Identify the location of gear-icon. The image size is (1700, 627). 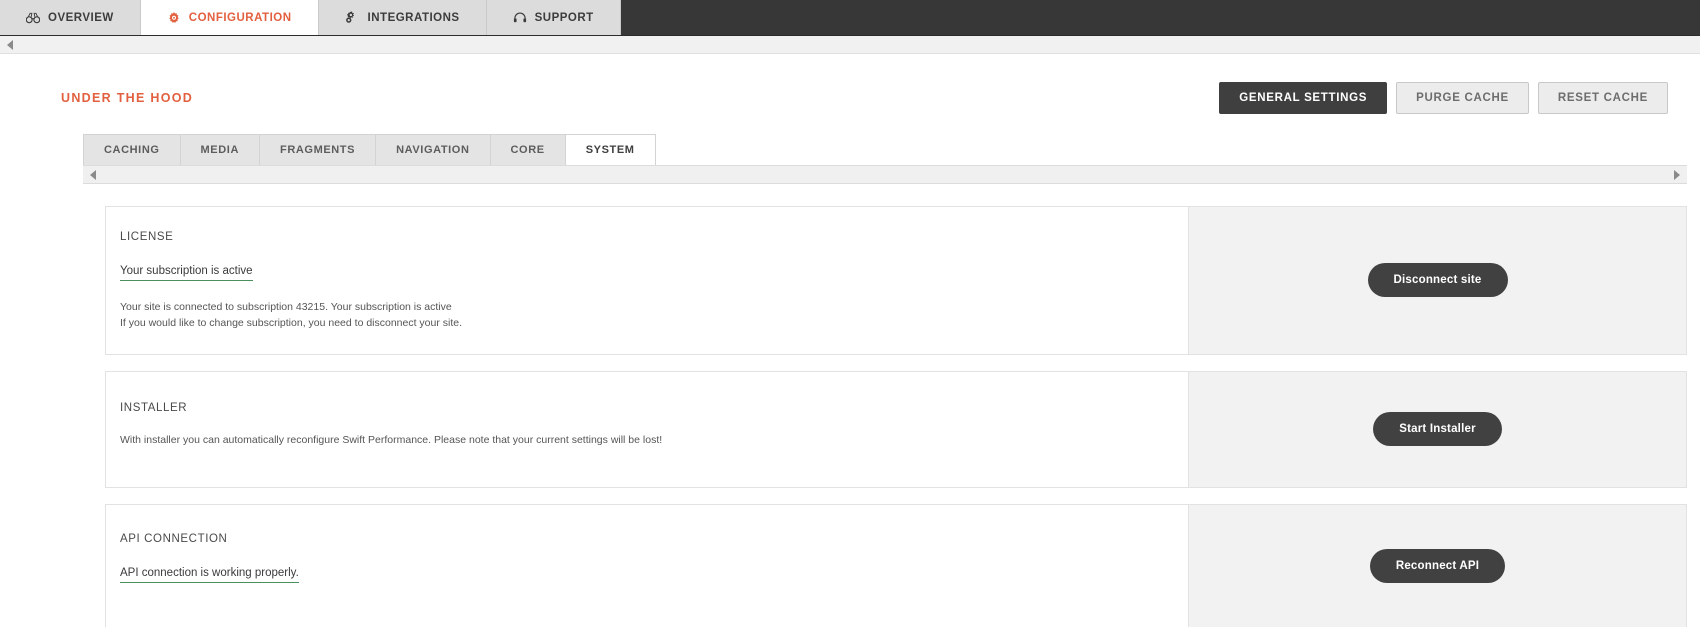
(174, 18).